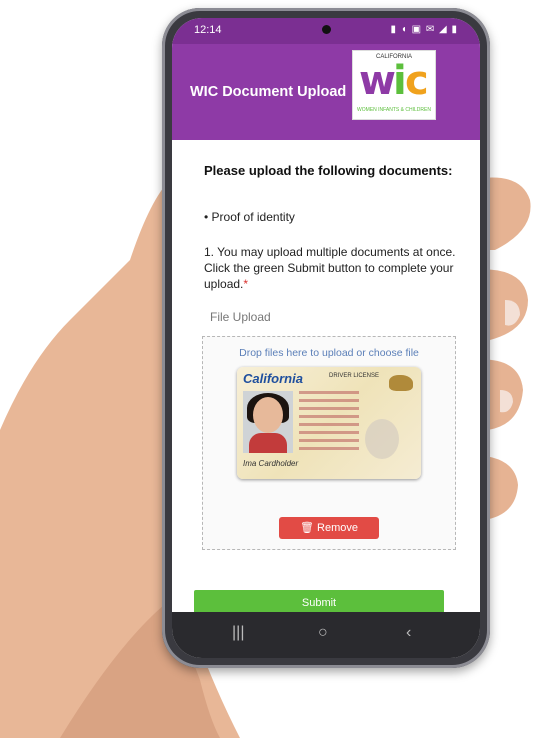 This screenshot has width=539, height=738. What do you see at coordinates (382, 439) in the screenshot?
I see `ghost-image` at bounding box center [382, 439].